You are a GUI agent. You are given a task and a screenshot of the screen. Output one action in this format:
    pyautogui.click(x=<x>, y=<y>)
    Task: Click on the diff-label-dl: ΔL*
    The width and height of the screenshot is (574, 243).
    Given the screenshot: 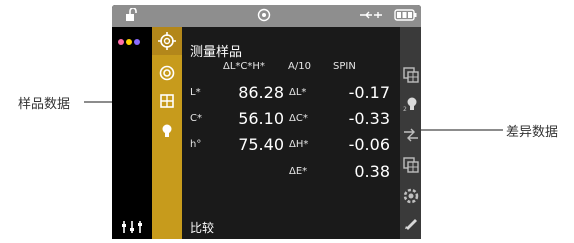 What is the action you would take?
    pyautogui.click(x=298, y=92)
    